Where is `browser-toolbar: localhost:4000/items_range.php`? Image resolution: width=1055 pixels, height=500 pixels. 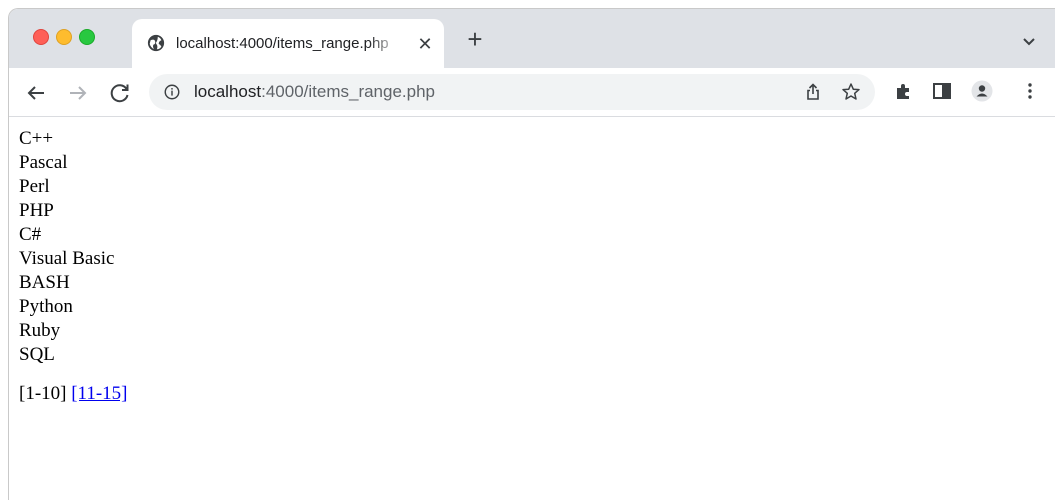 browser-toolbar: localhost:4000/items_range.php is located at coordinates (532, 92).